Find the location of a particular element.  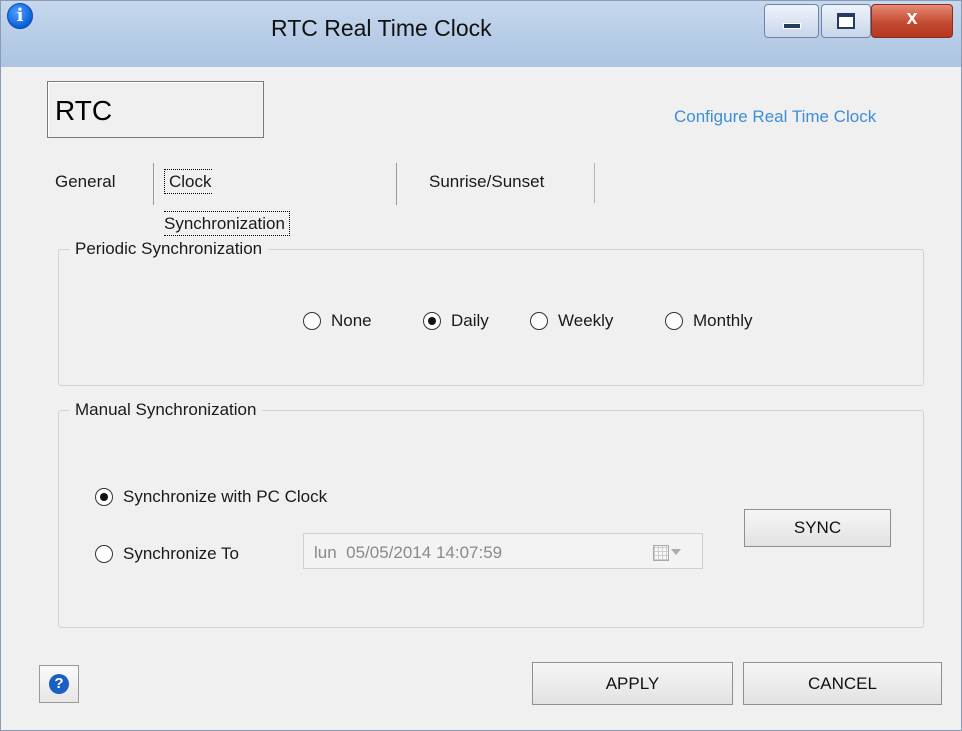

radio-sync-to-dot is located at coordinates (104, 554).